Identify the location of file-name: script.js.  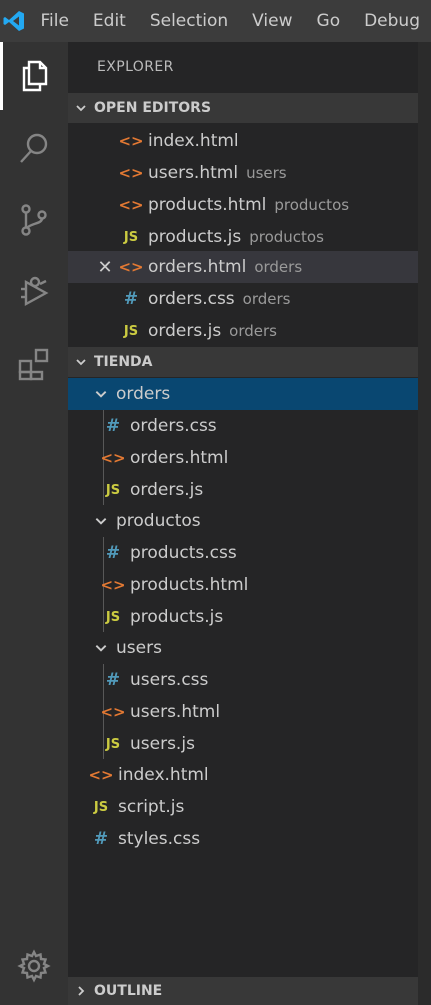
(151, 807).